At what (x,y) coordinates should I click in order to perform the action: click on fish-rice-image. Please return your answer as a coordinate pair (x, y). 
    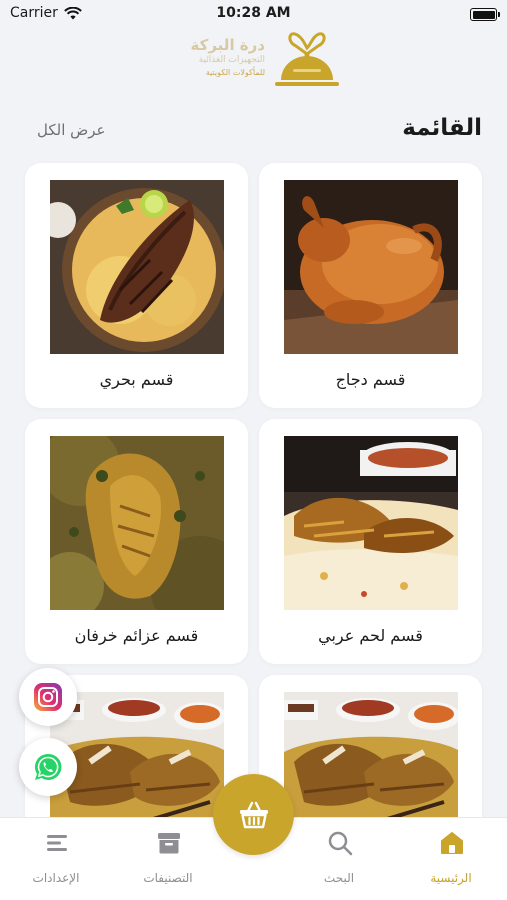
    Looking at the image, I should click on (137, 267).